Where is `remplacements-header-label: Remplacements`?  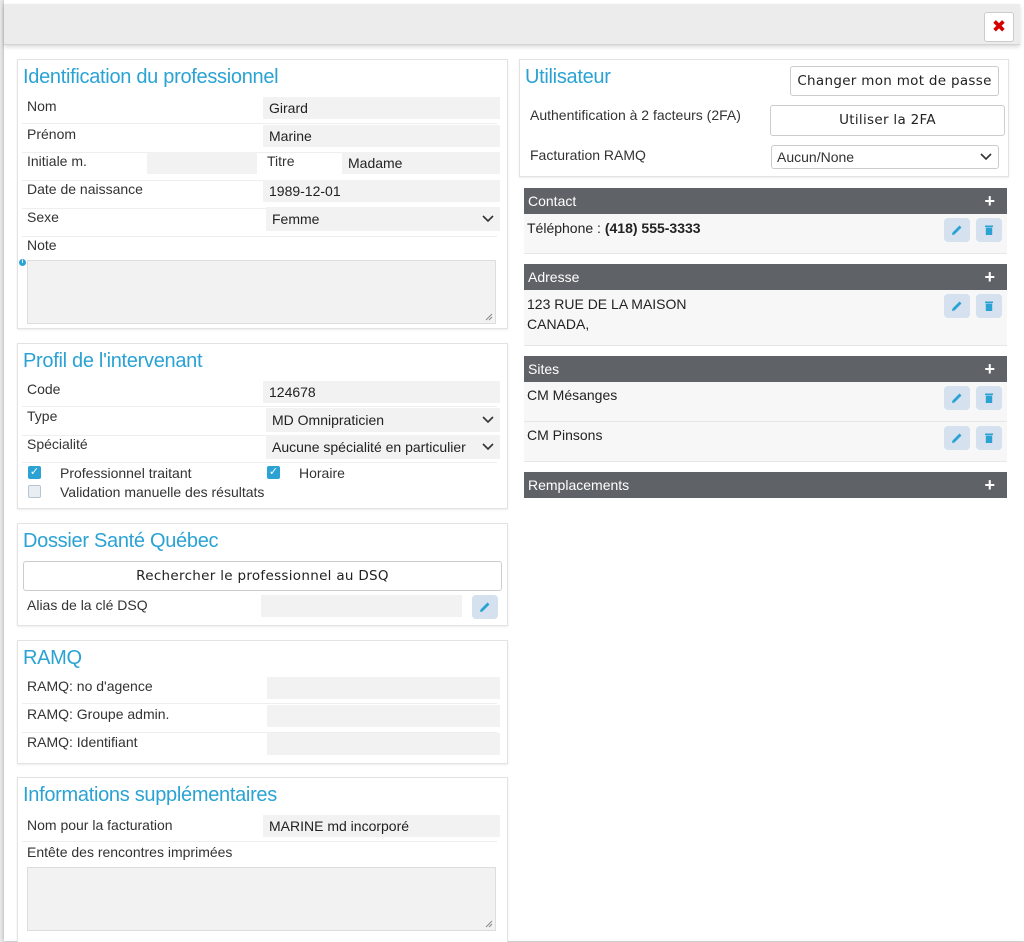 remplacements-header-label: Remplacements is located at coordinates (579, 485).